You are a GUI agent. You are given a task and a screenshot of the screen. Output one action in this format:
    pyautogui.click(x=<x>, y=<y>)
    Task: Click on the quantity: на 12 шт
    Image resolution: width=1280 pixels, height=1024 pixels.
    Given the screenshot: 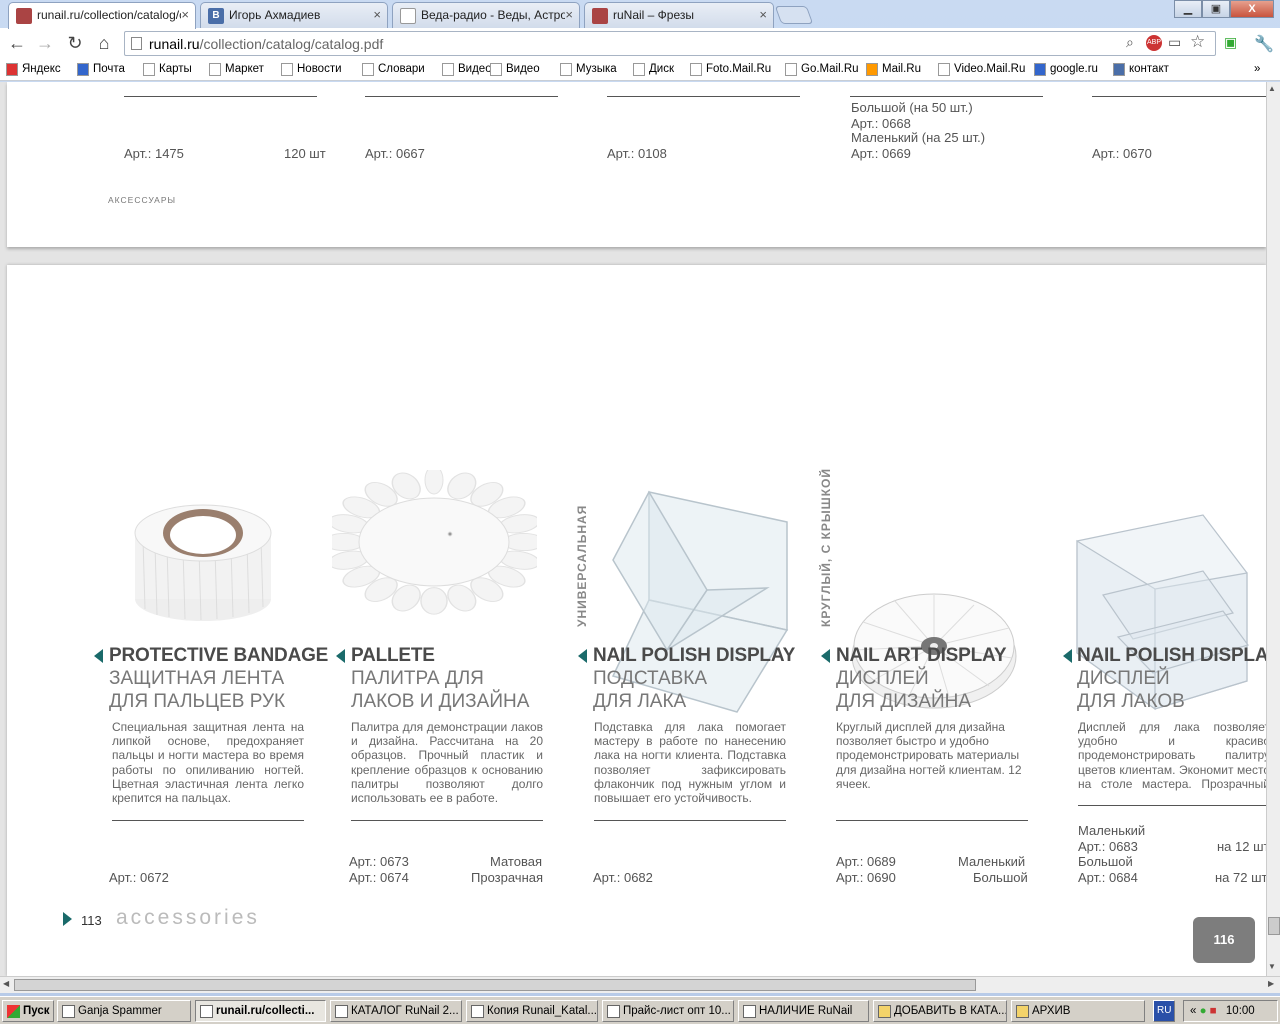 What is the action you would take?
    pyautogui.click(x=1241, y=846)
    